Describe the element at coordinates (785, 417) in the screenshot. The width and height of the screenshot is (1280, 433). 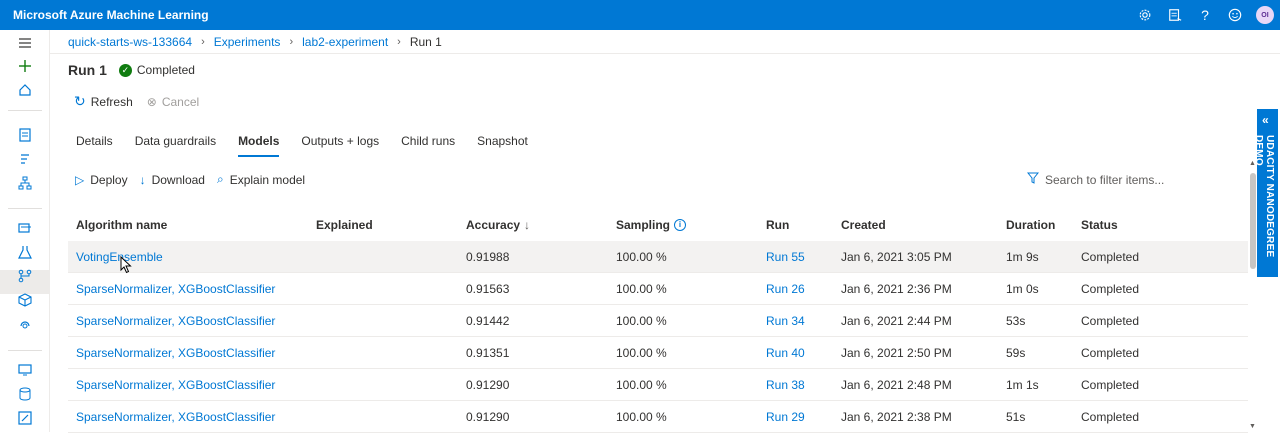
I see `run-link: Run 29` at that location.